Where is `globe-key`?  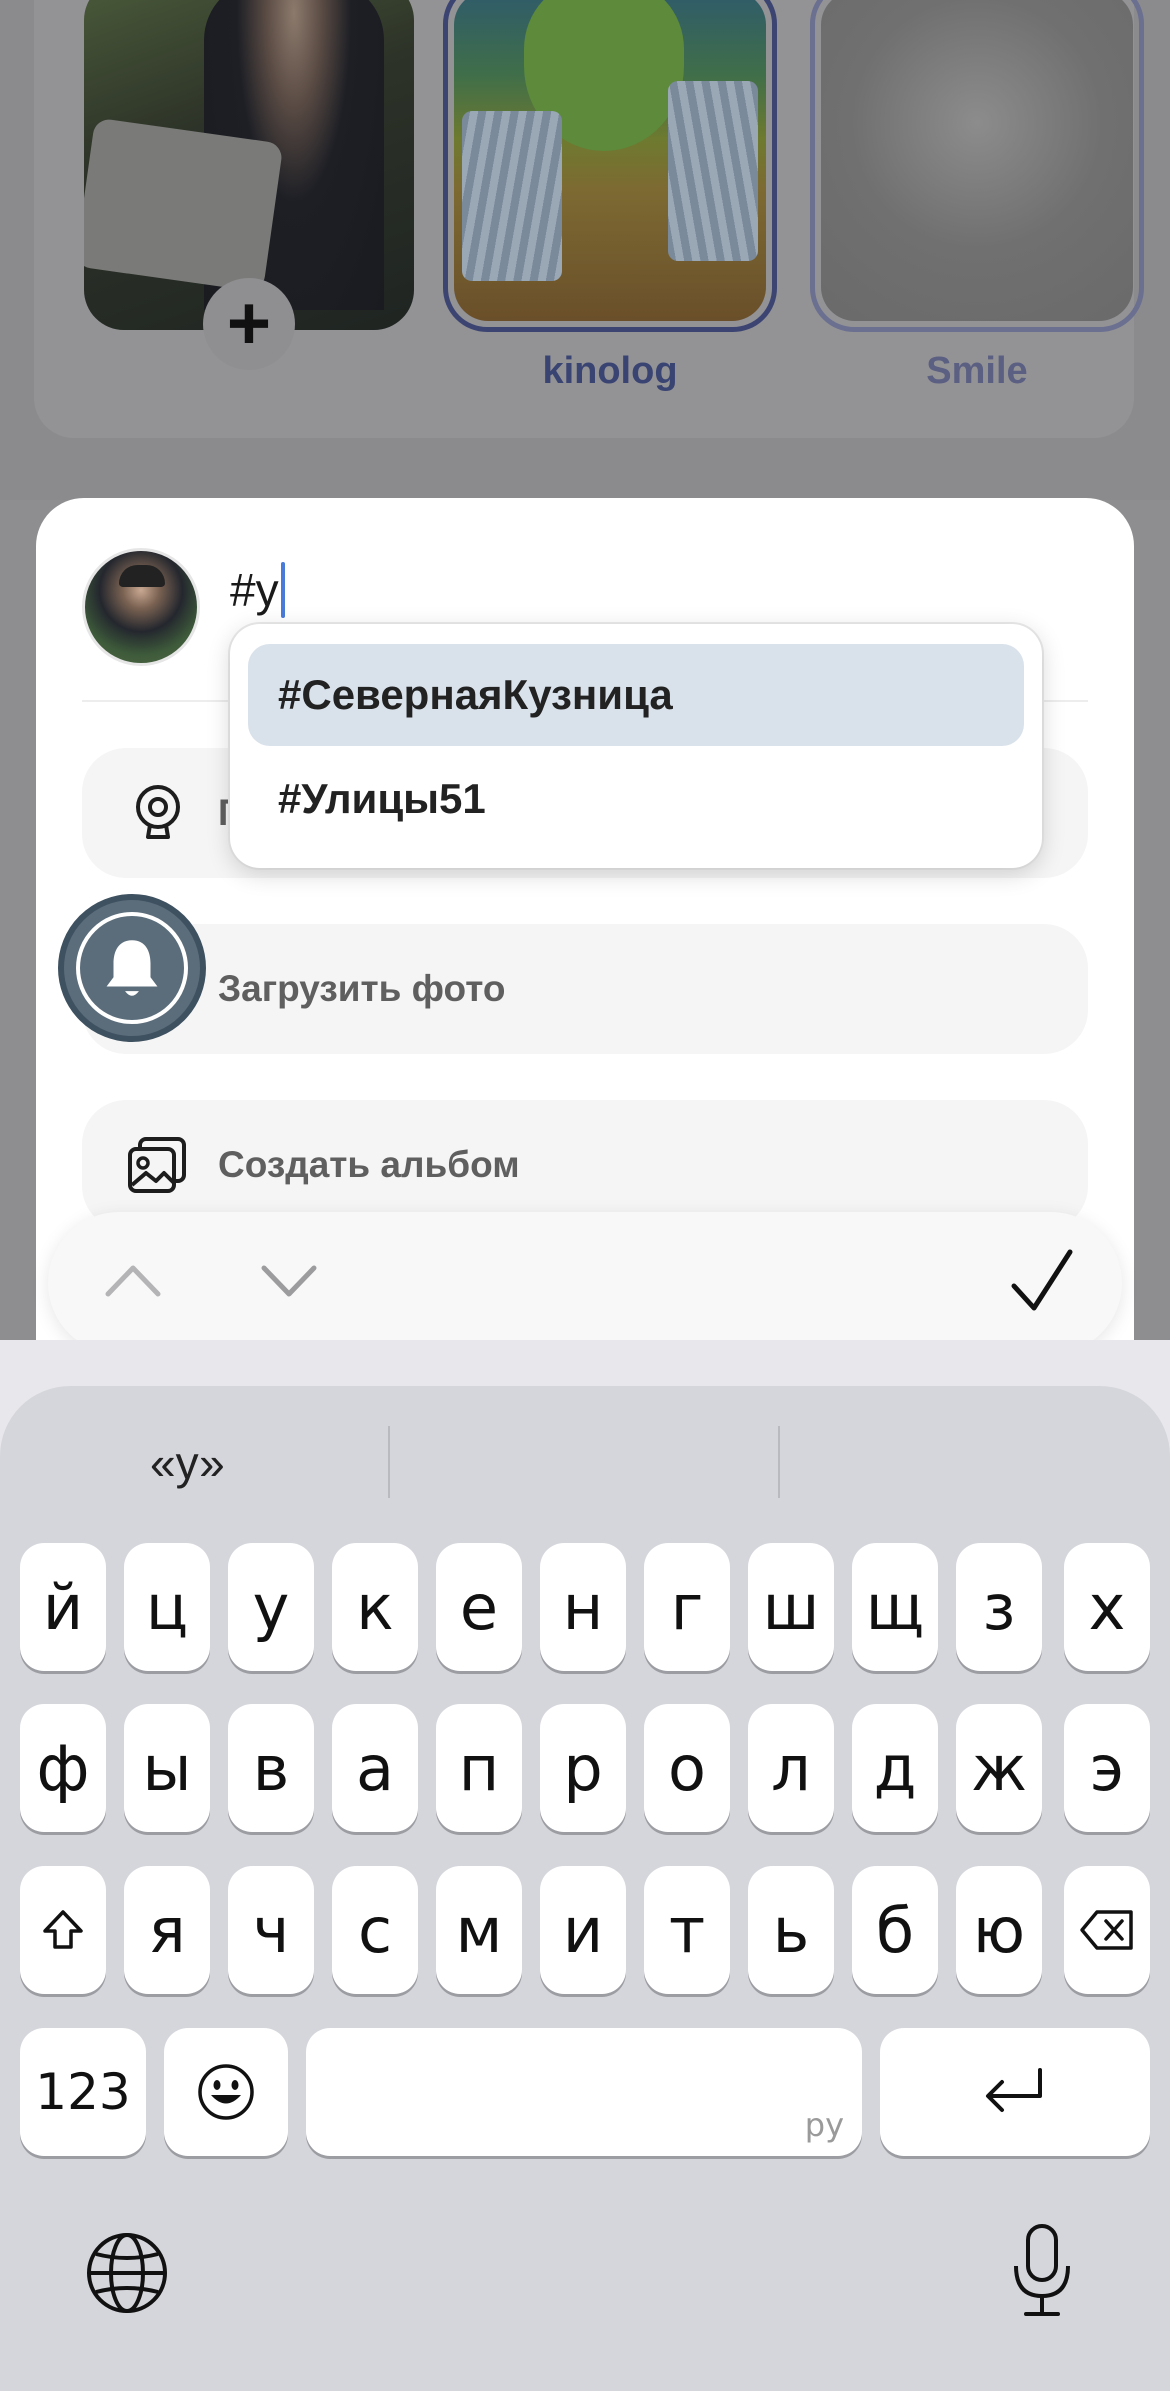
globe-key is located at coordinates (127, 2273).